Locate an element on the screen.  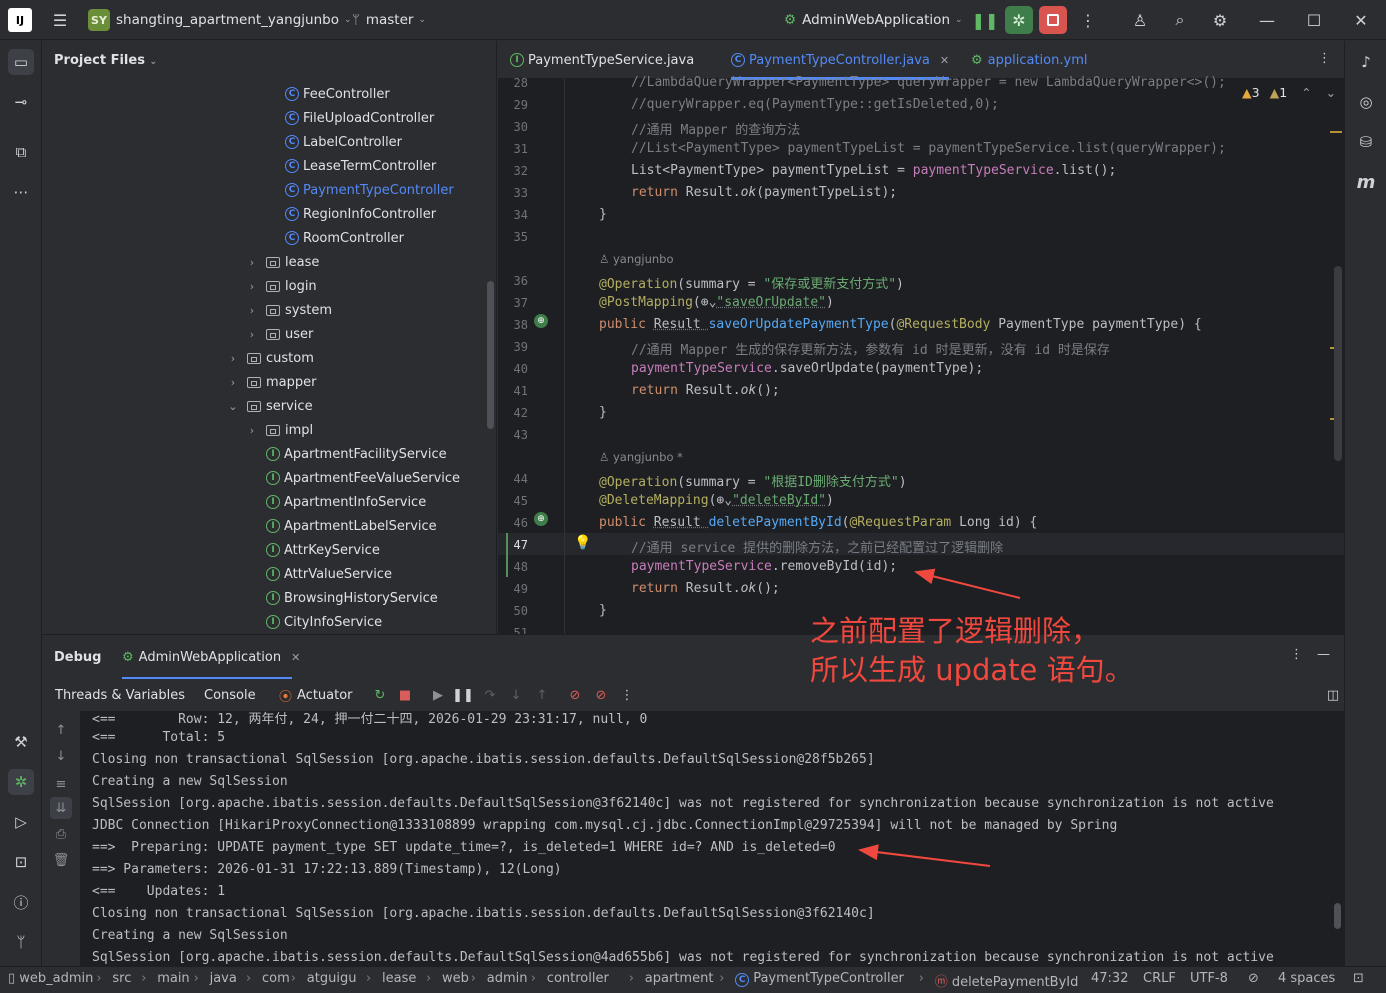
tree-item: › mapper is located at coordinates (274, 382).